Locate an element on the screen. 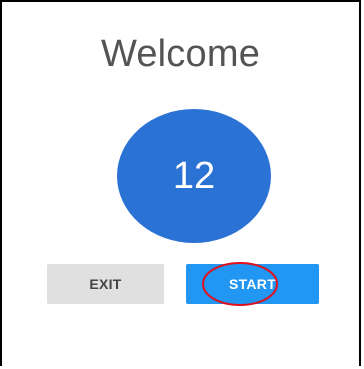 Image resolution: width=364 pixels, height=369 pixels. counter-value: 12 is located at coordinates (194, 176).